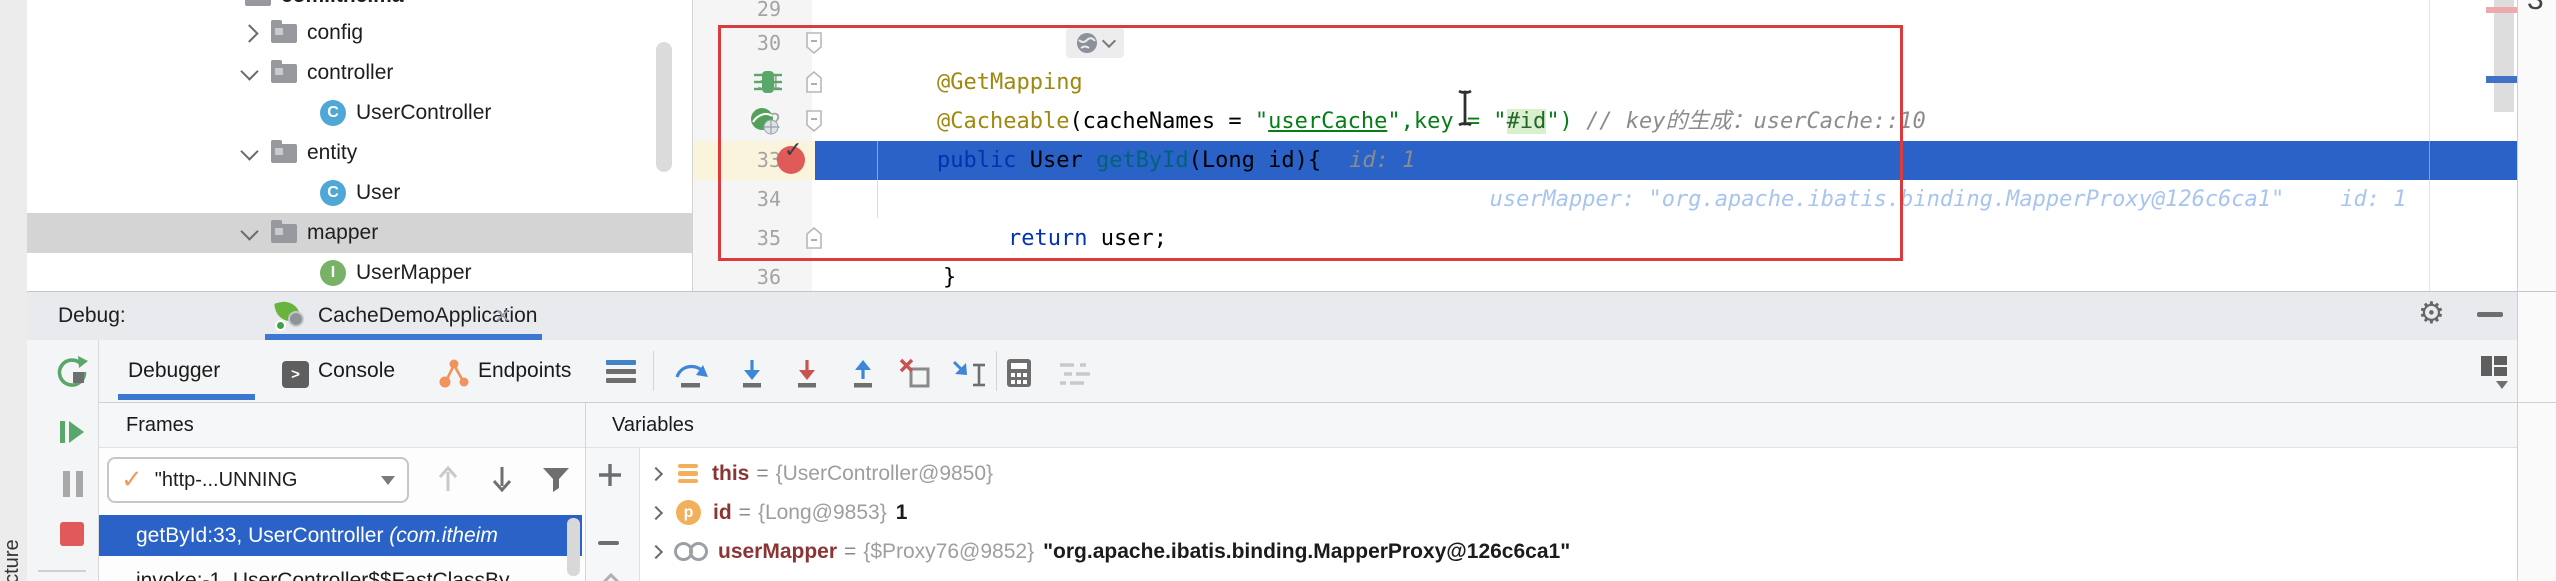 Image resolution: width=2556 pixels, height=581 pixels. What do you see at coordinates (462, 73) in the screenshot?
I see `tree-item-controller: controller` at bounding box center [462, 73].